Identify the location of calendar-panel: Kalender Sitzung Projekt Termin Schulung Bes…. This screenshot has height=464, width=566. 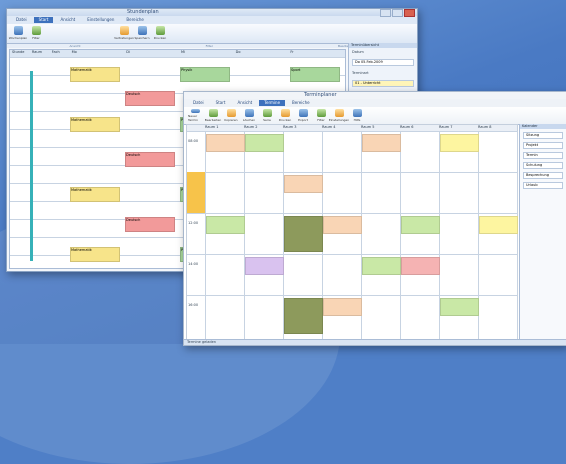
(542, 234).